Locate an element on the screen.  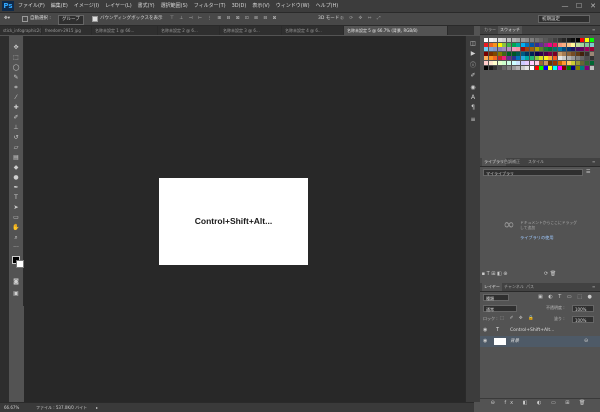
path-selection-tool-icon: ➤ is located at coordinates (16, 208).